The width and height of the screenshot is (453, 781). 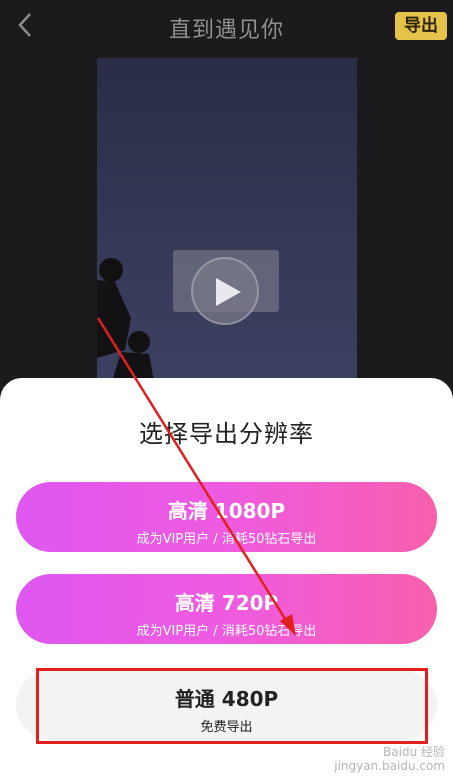 What do you see at coordinates (226, 434) in the screenshot?
I see `sheet-title: 选择导出分辨率` at bounding box center [226, 434].